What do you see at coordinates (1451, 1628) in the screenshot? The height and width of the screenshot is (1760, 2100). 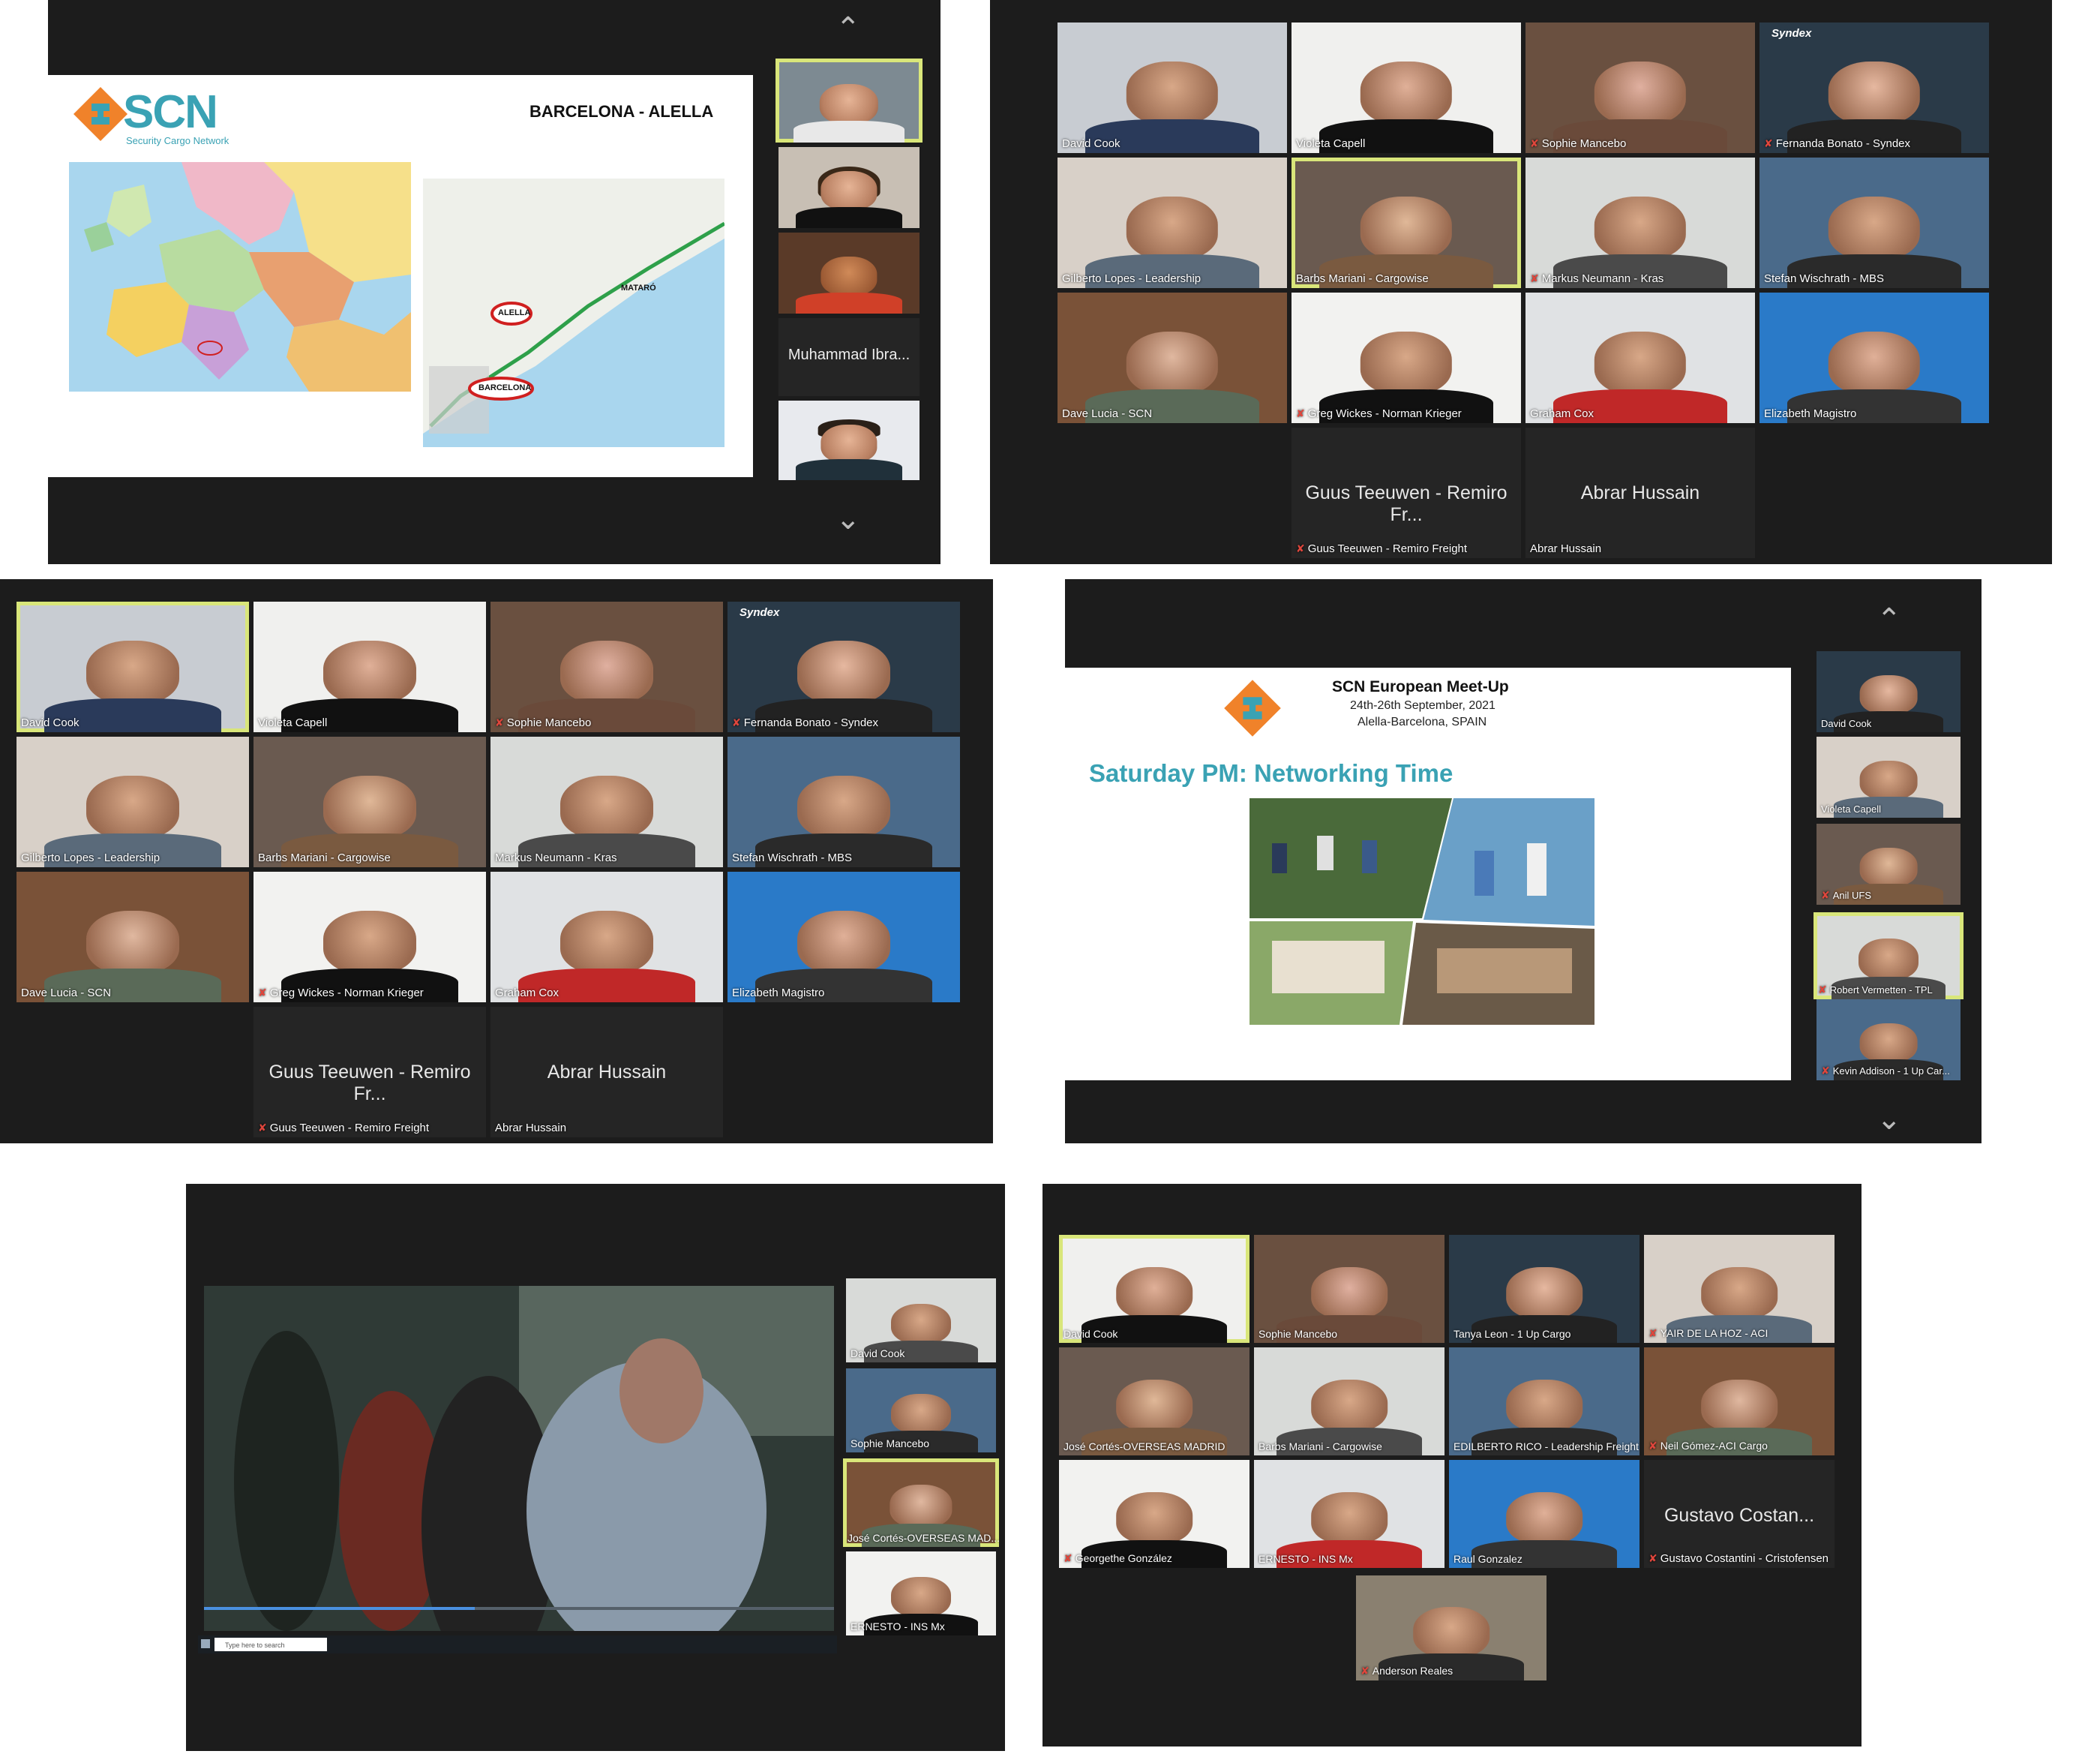 I see `participant-tile: ✘ Anderson Reales` at bounding box center [1451, 1628].